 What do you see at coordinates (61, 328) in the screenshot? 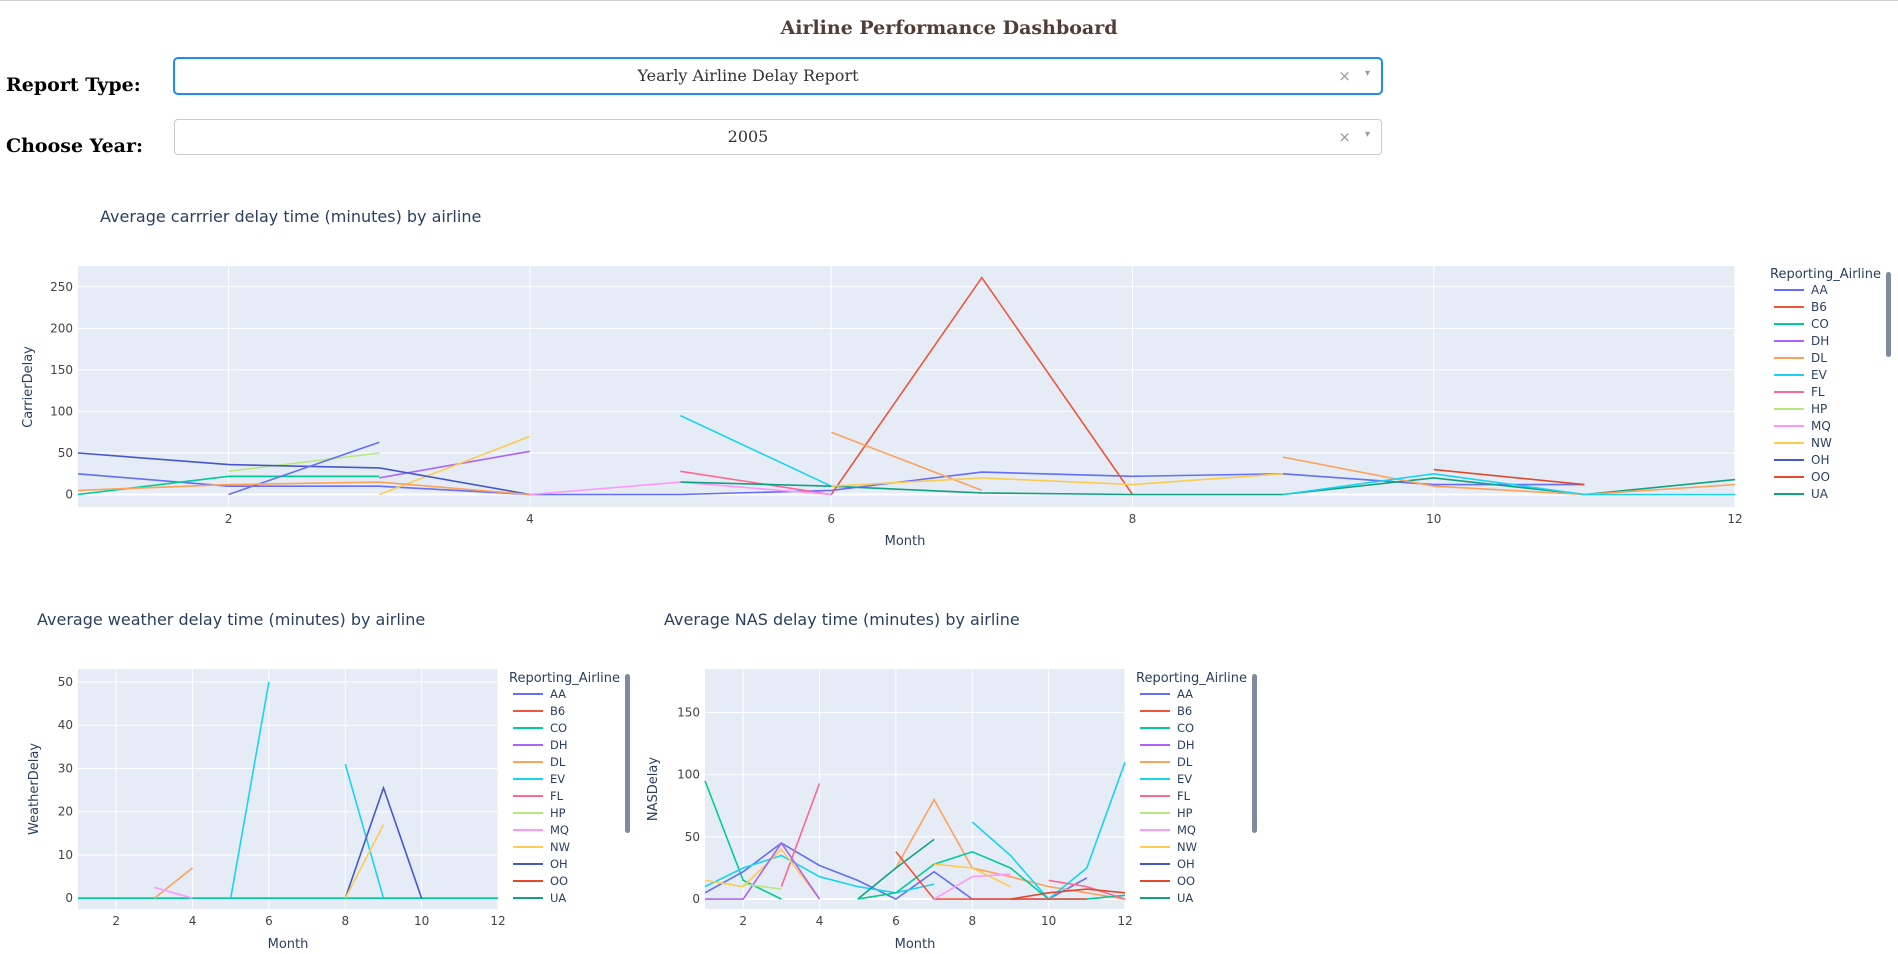
I see `y-tick-label: 200` at bounding box center [61, 328].